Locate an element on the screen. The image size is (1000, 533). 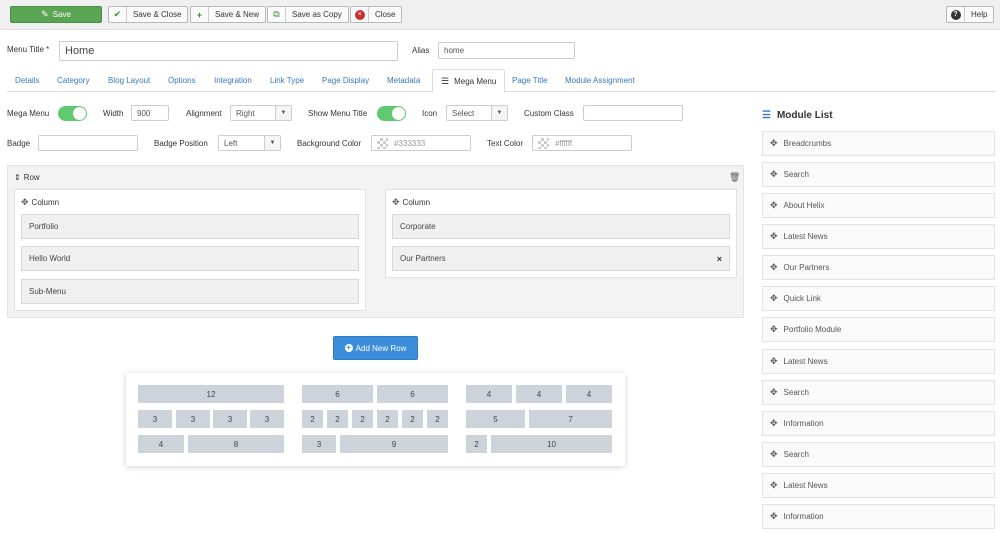
alias-label: Alias is located at coordinates (421, 50).